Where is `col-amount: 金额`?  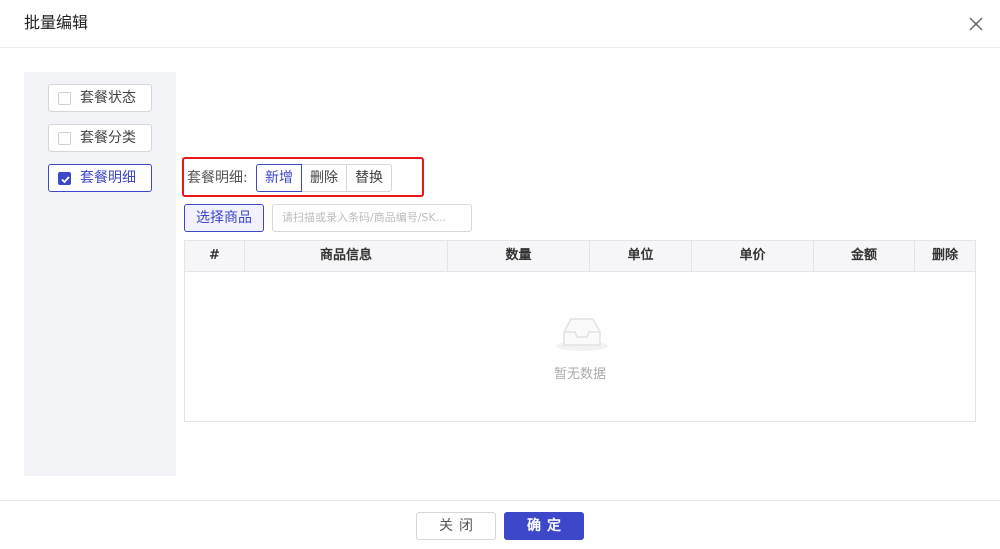
col-amount: 金额 is located at coordinates (864, 256).